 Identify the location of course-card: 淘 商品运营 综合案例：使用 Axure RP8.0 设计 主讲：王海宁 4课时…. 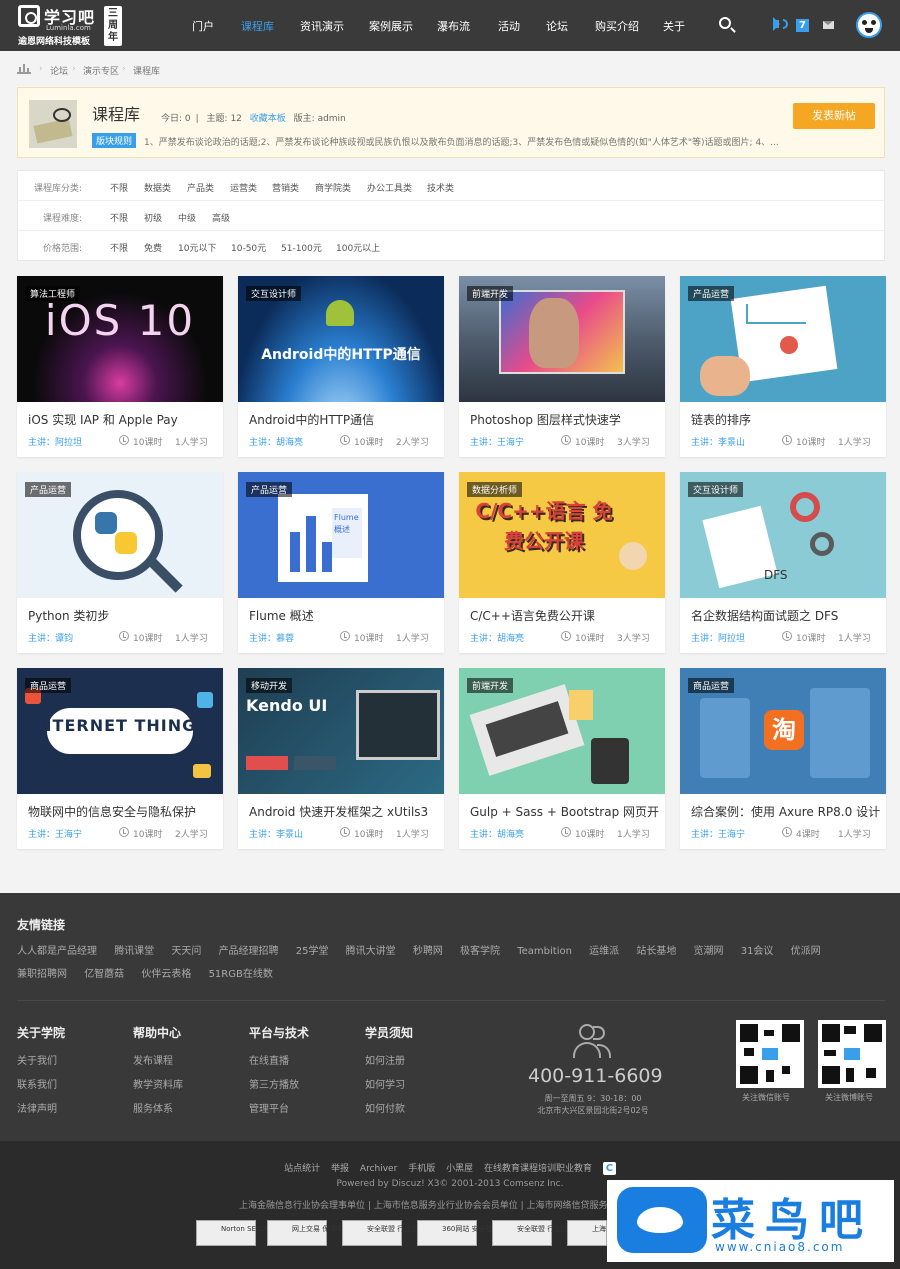
(783, 758).